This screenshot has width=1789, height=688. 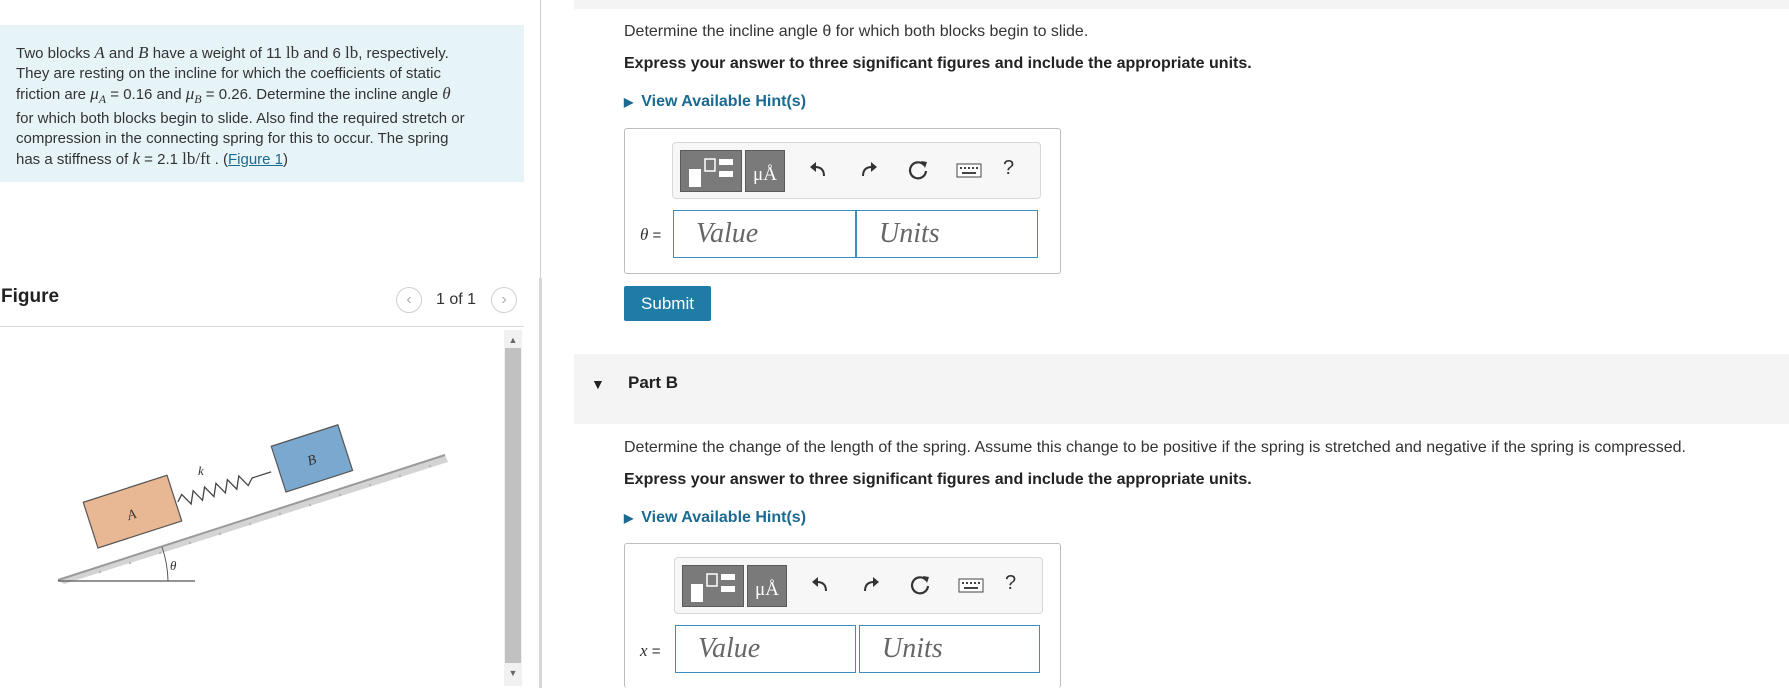 What do you see at coordinates (764, 234) in the screenshot?
I see `part-a-value-input: Value` at bounding box center [764, 234].